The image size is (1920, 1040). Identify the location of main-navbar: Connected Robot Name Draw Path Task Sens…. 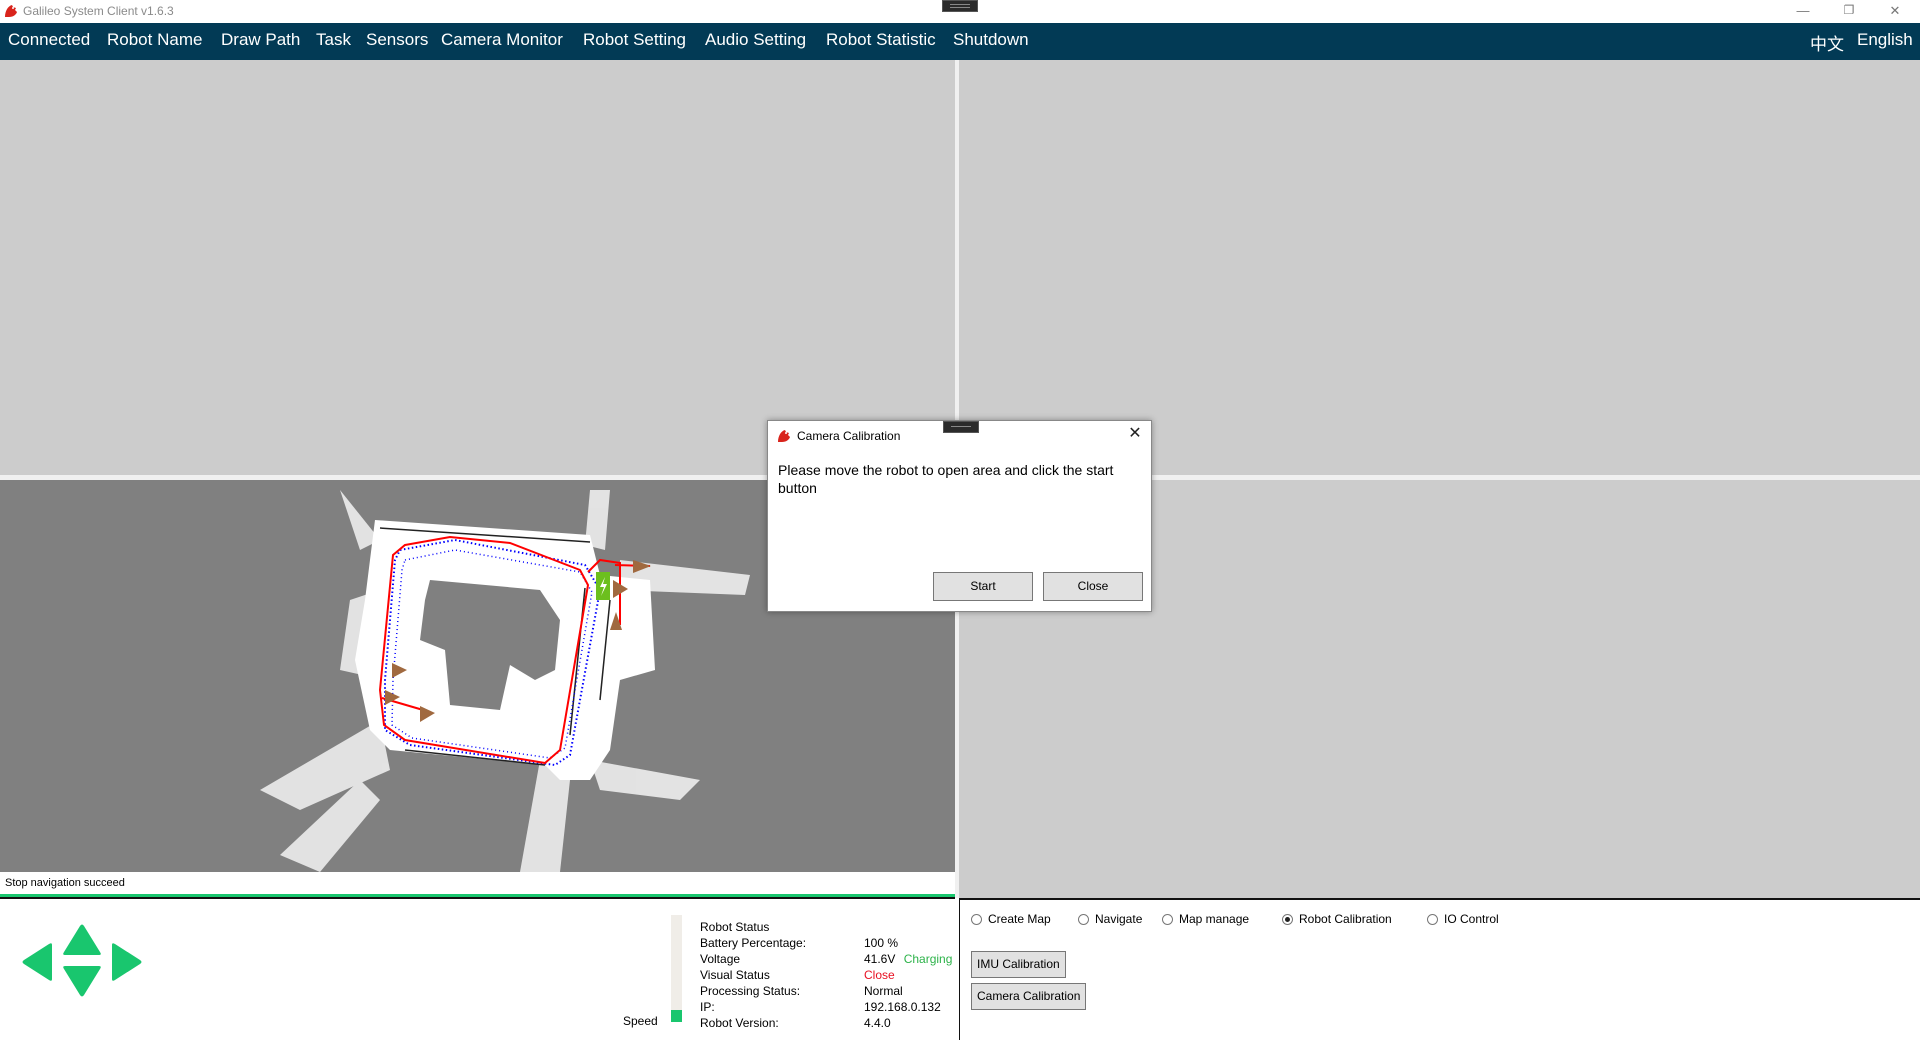
(960, 41).